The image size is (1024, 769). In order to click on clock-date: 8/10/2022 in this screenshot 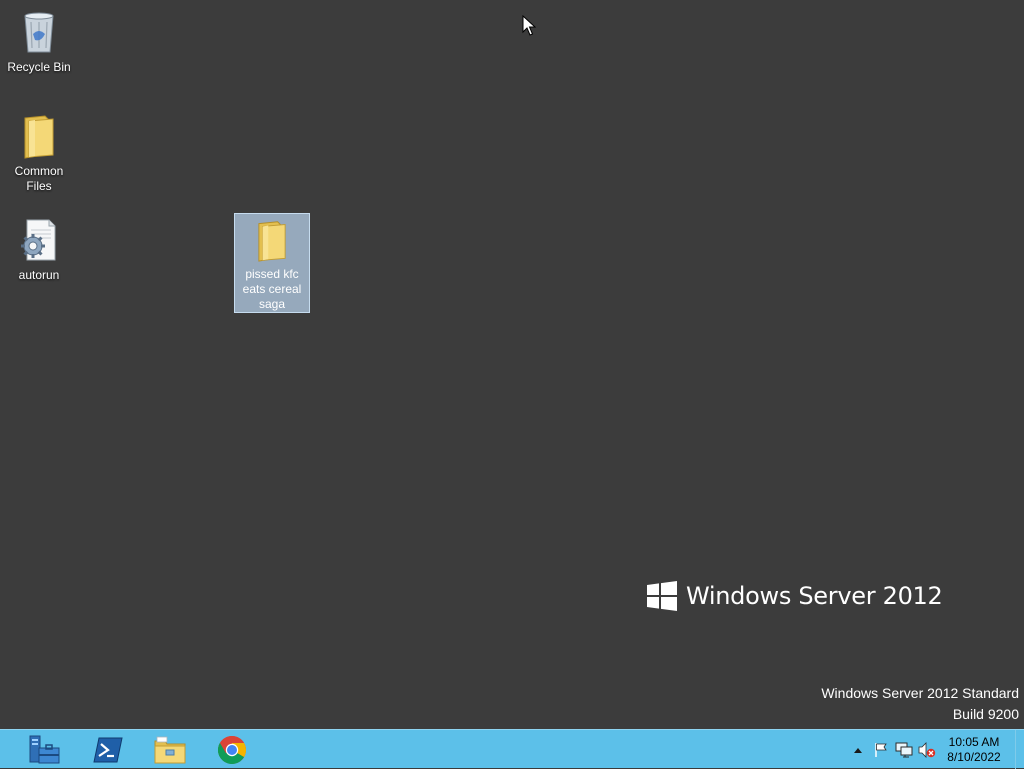, I will do `click(974, 756)`.